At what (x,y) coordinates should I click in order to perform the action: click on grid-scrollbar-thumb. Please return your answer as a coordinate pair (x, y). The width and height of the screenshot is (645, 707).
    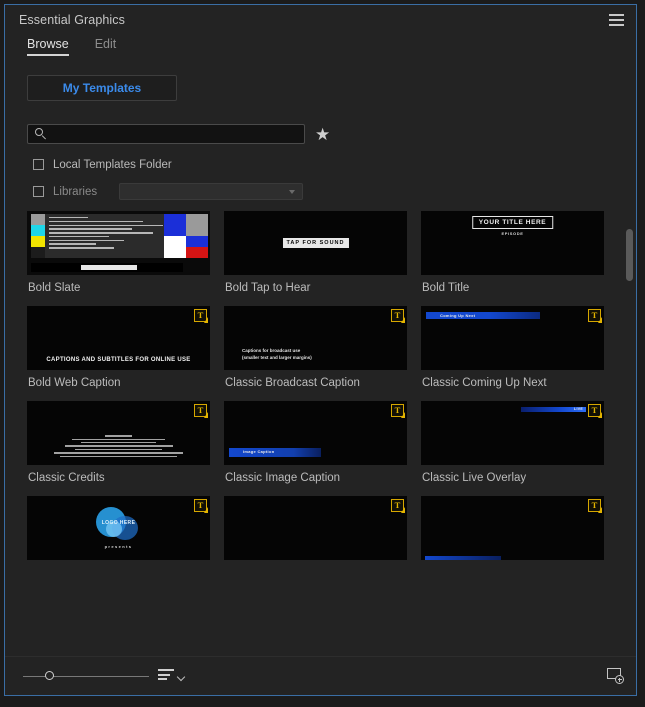
    Looking at the image, I should click on (629, 255).